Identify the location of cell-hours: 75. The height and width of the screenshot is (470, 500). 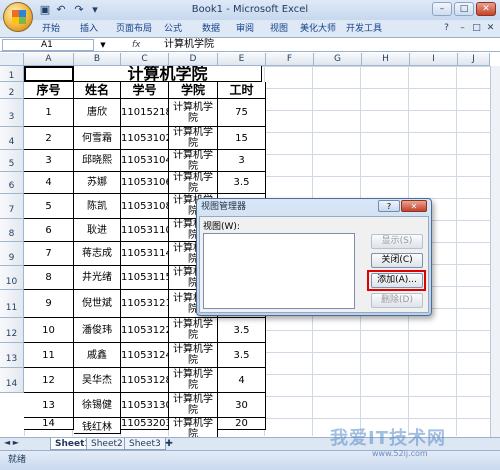
(242, 113).